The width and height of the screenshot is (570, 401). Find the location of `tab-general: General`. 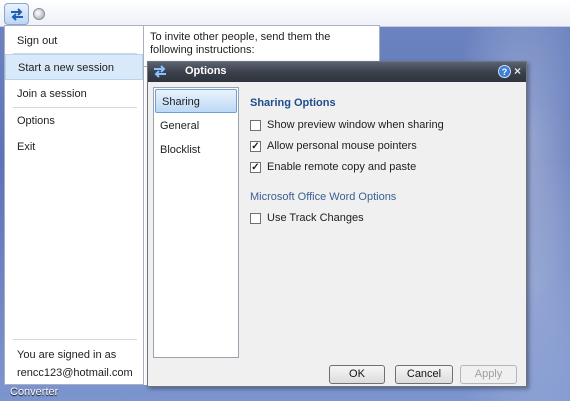

tab-general: General is located at coordinates (196, 126).